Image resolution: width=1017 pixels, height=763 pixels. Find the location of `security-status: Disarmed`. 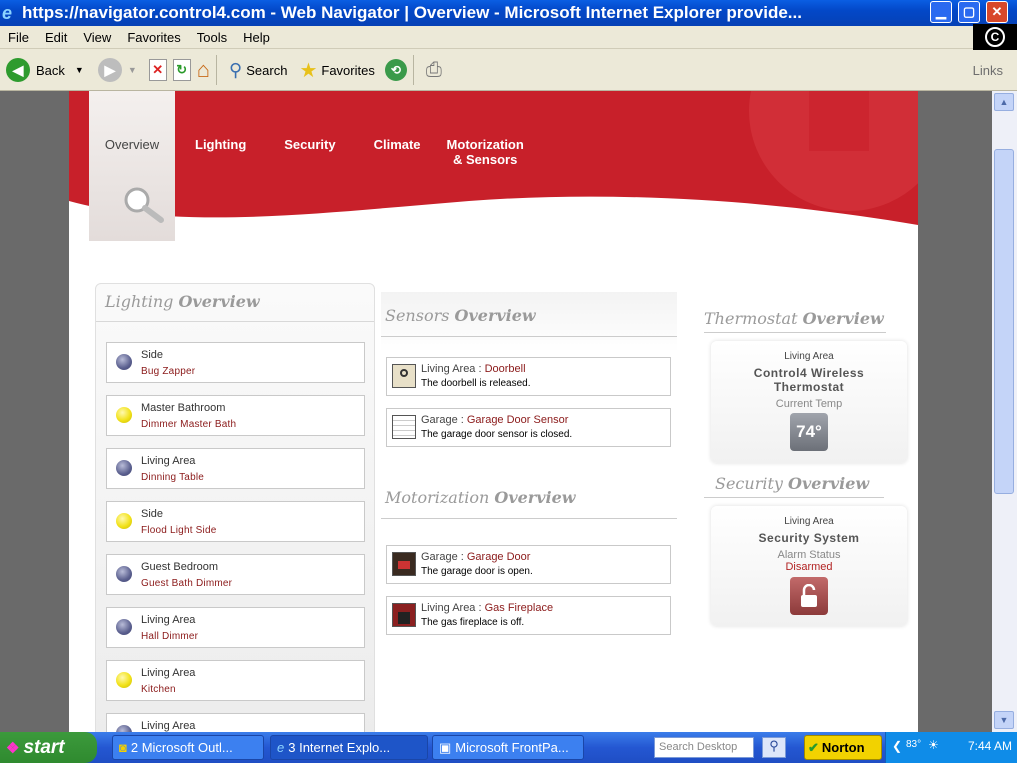

security-status: Disarmed is located at coordinates (809, 567).